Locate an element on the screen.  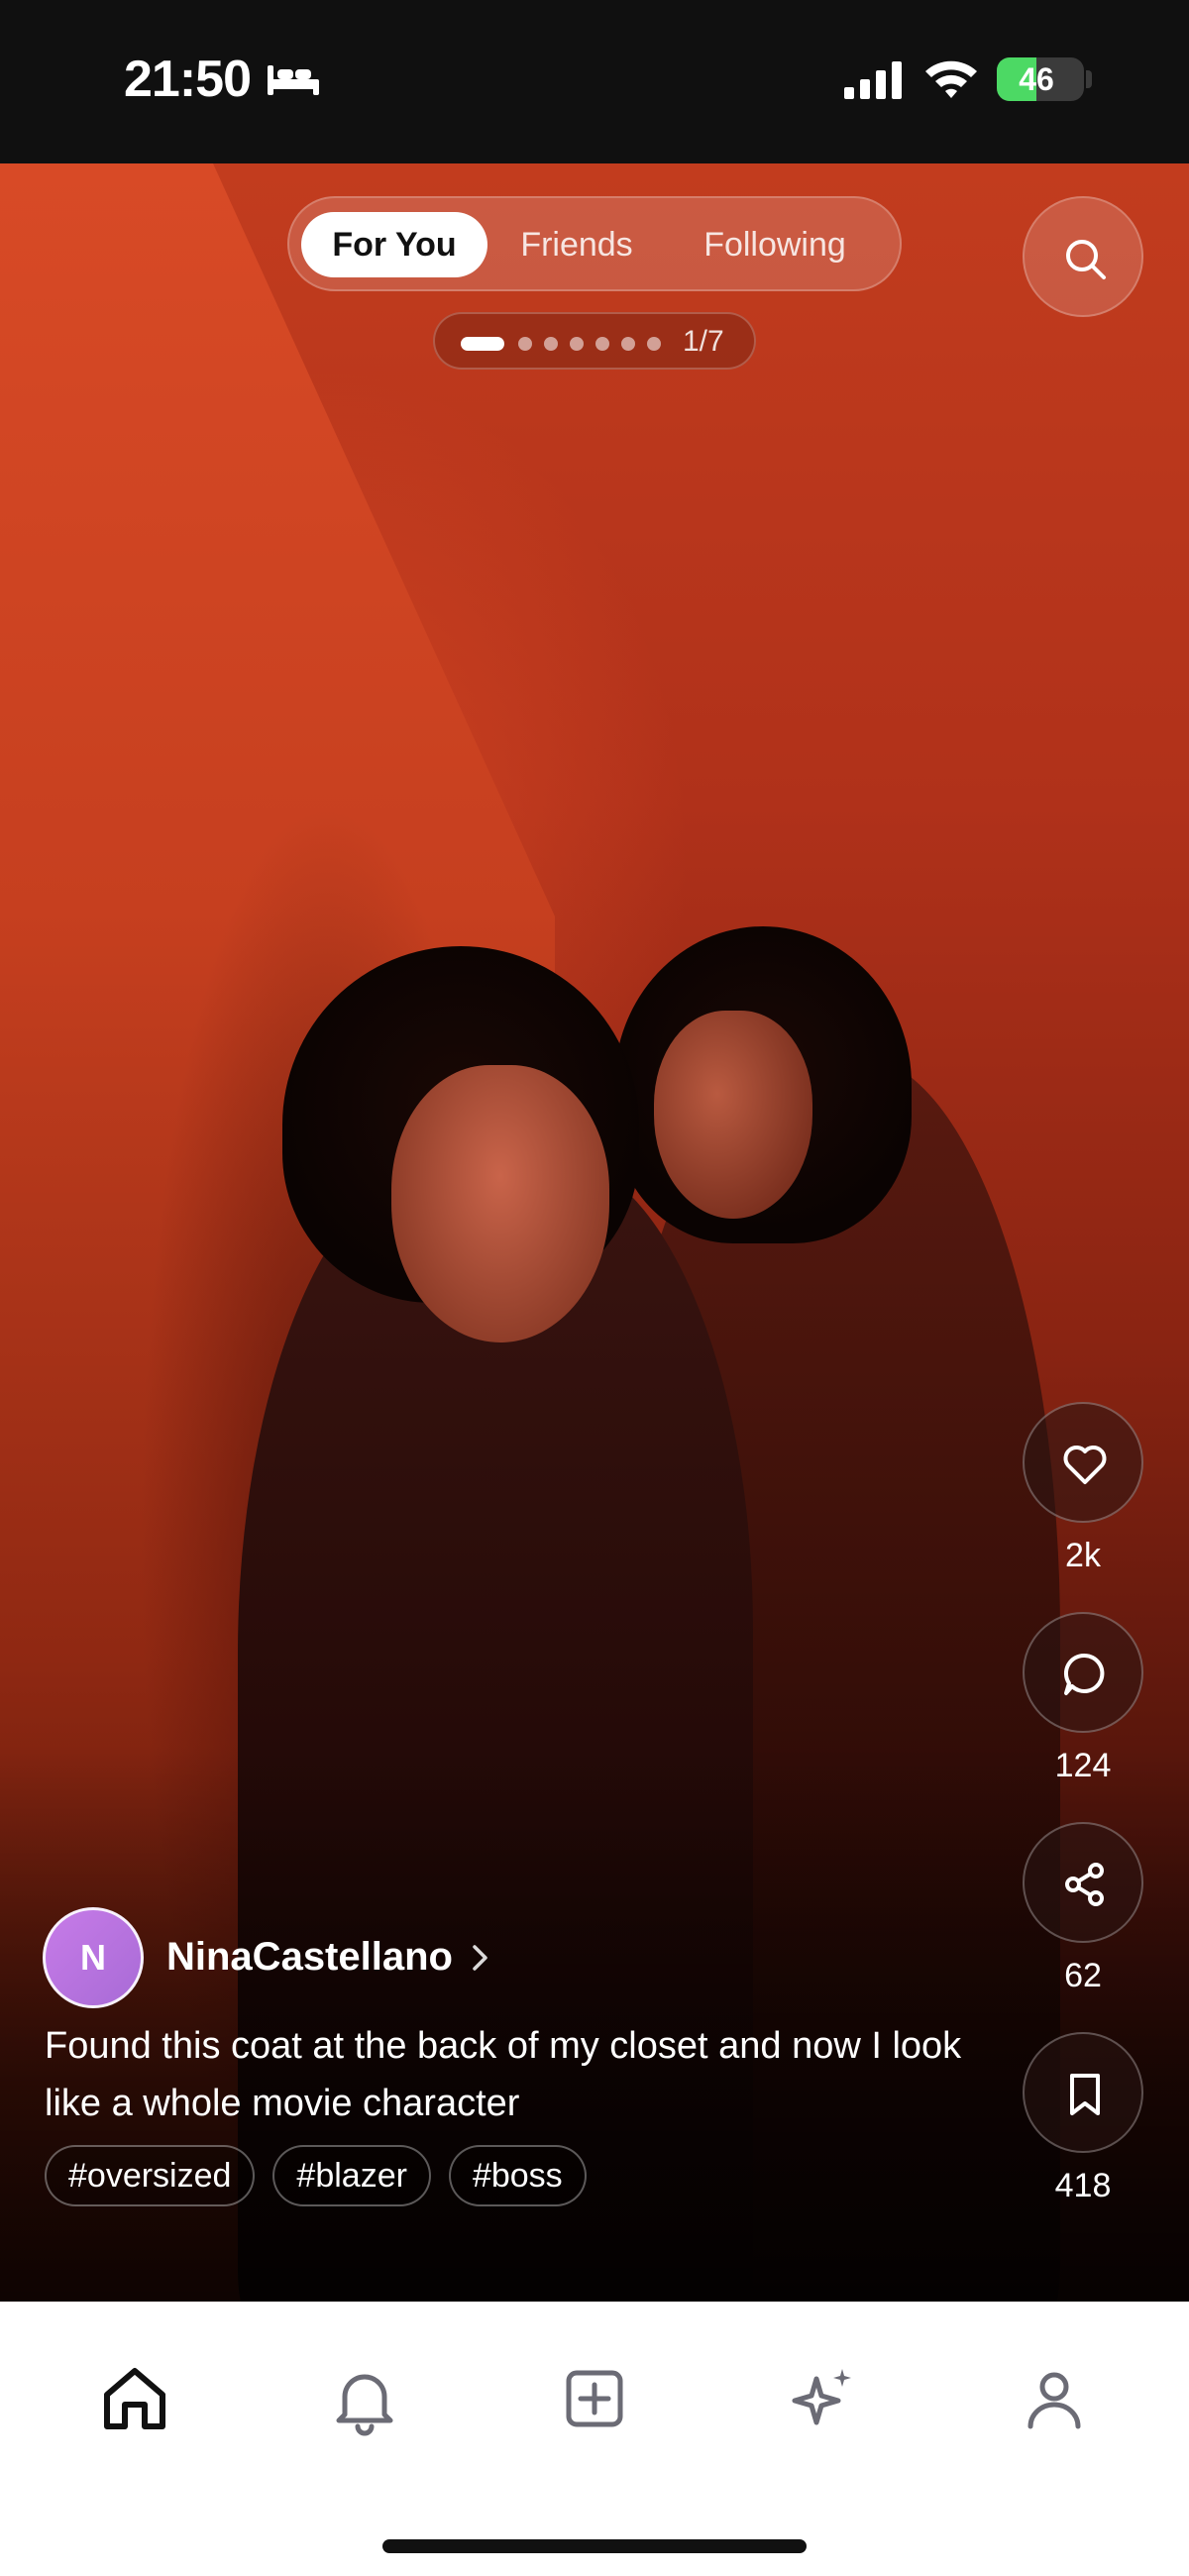
home-indicator is located at coordinates (594, 2546).